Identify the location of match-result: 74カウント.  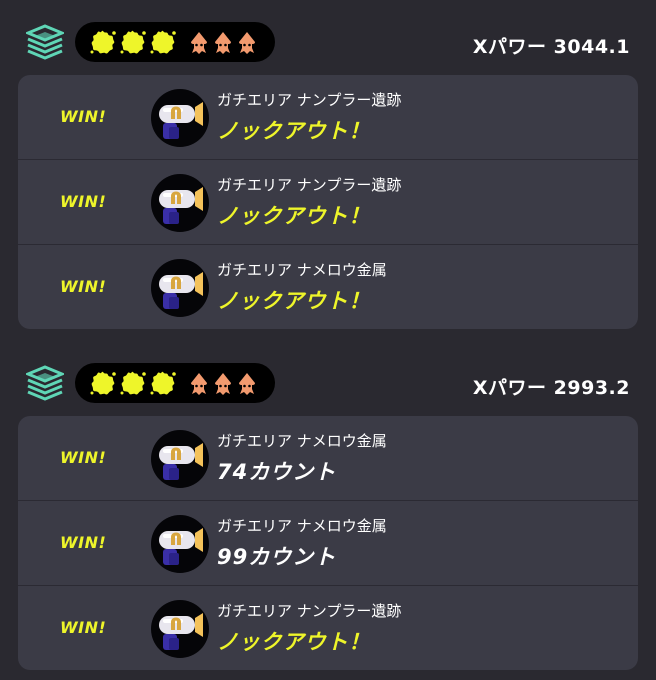
(277, 472).